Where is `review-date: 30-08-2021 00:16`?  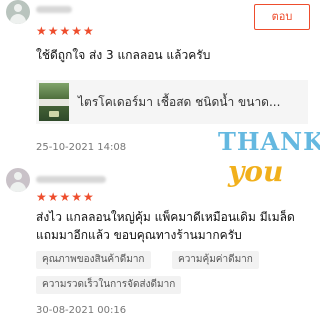
review-date: 30-08-2021 00:16 is located at coordinates (81, 310).